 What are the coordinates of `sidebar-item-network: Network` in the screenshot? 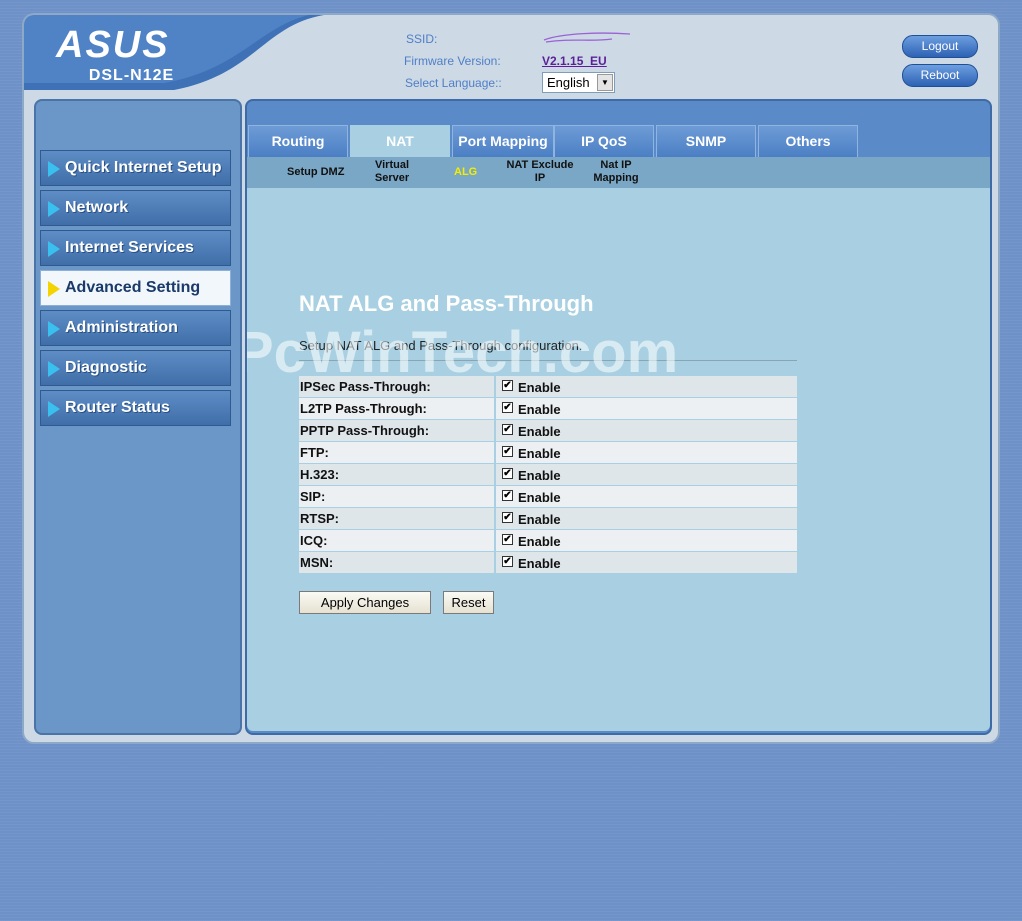 It's located at (135, 208).